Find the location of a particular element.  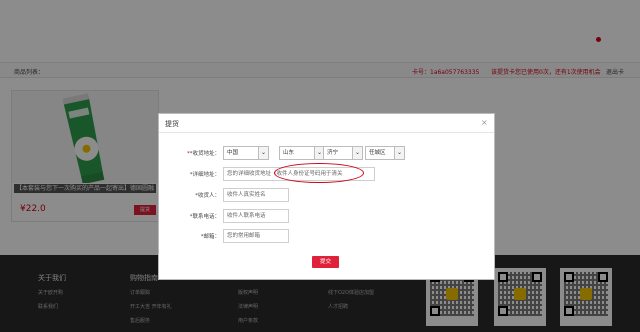

province-select: 山东 ⌄ is located at coordinates (302, 153).